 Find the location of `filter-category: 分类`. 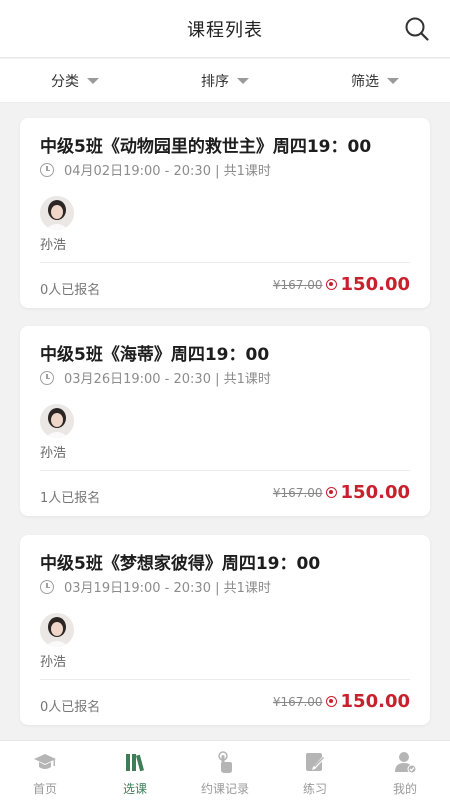

filter-category: 分类 is located at coordinates (75, 81).